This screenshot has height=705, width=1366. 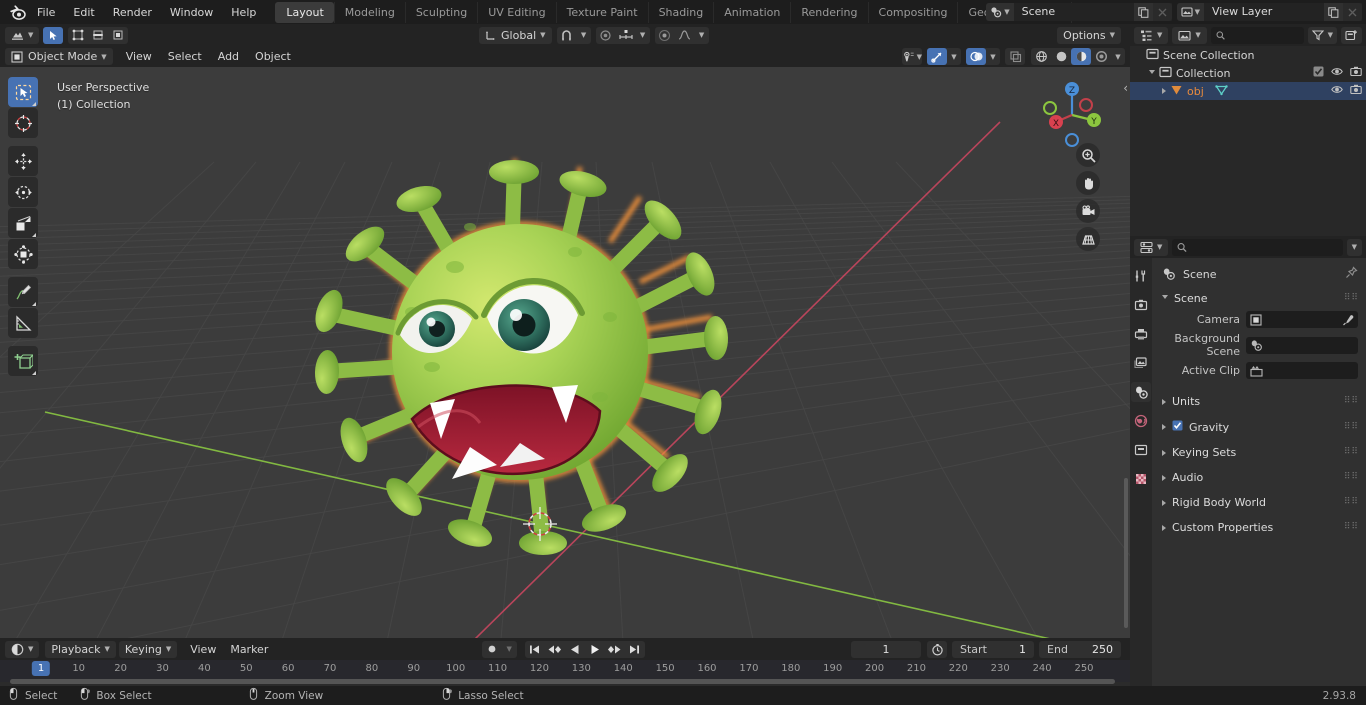 I want to click on toggle-xray-button, so click(x=1015, y=56).